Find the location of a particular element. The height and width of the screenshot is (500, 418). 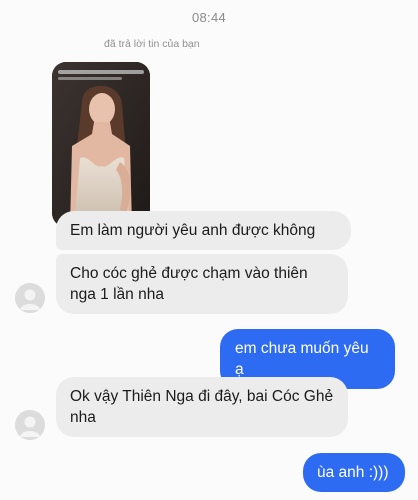

outgoing-message: ùa anh :))) is located at coordinates (354, 472).